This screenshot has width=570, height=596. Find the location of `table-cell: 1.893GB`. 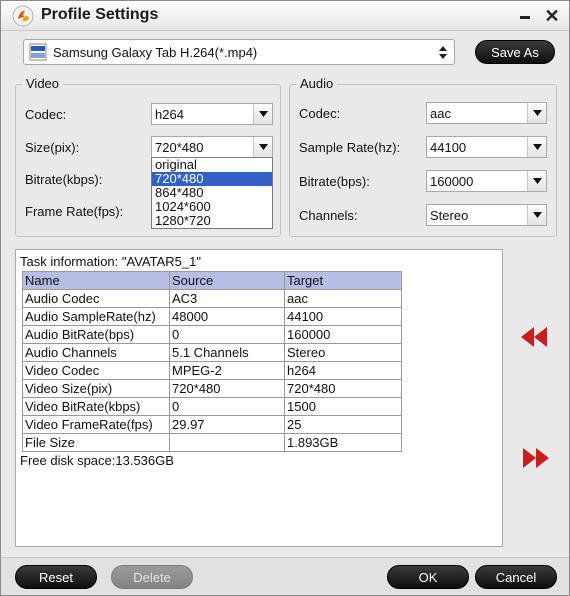

table-cell: 1.893GB is located at coordinates (343, 442).